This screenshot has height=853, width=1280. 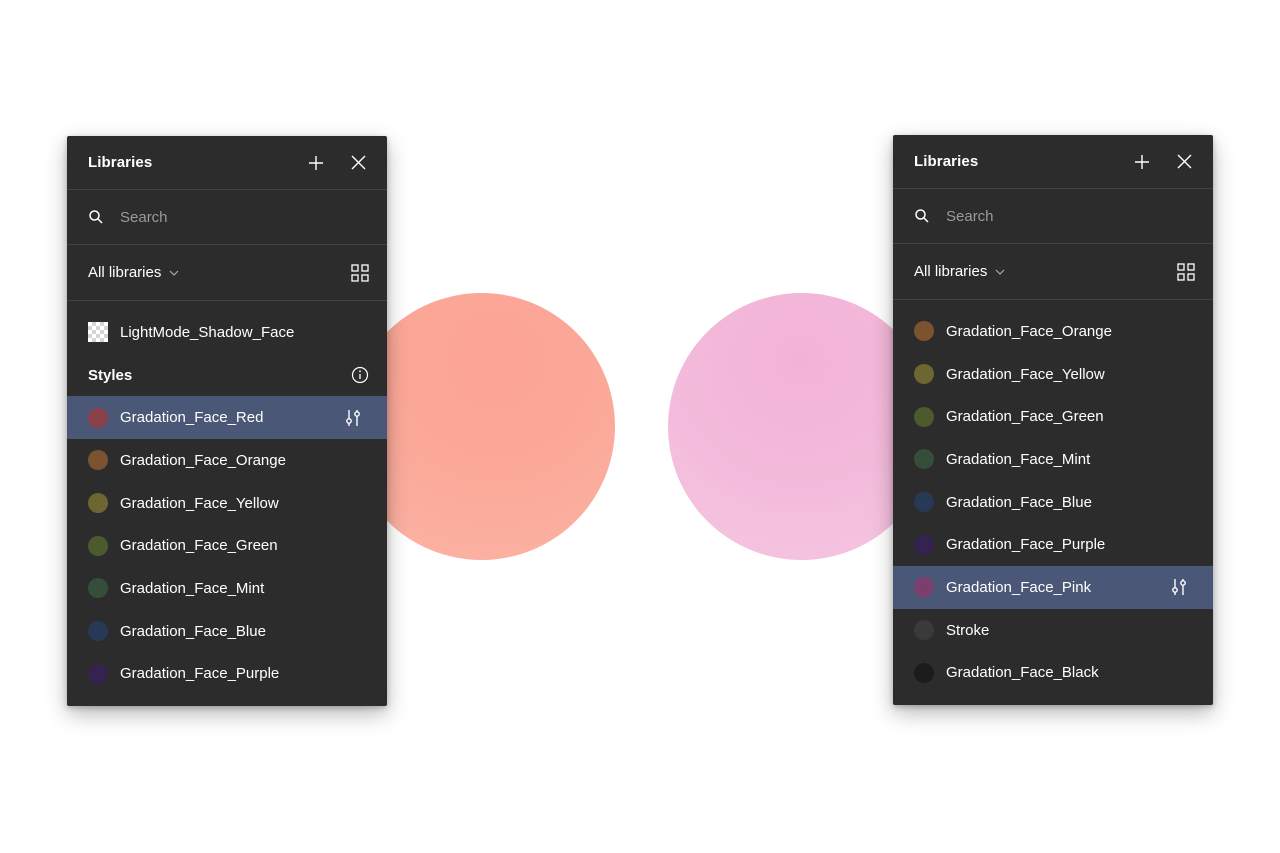 What do you see at coordinates (968, 630) in the screenshot?
I see `style-label: Stroke` at bounding box center [968, 630].